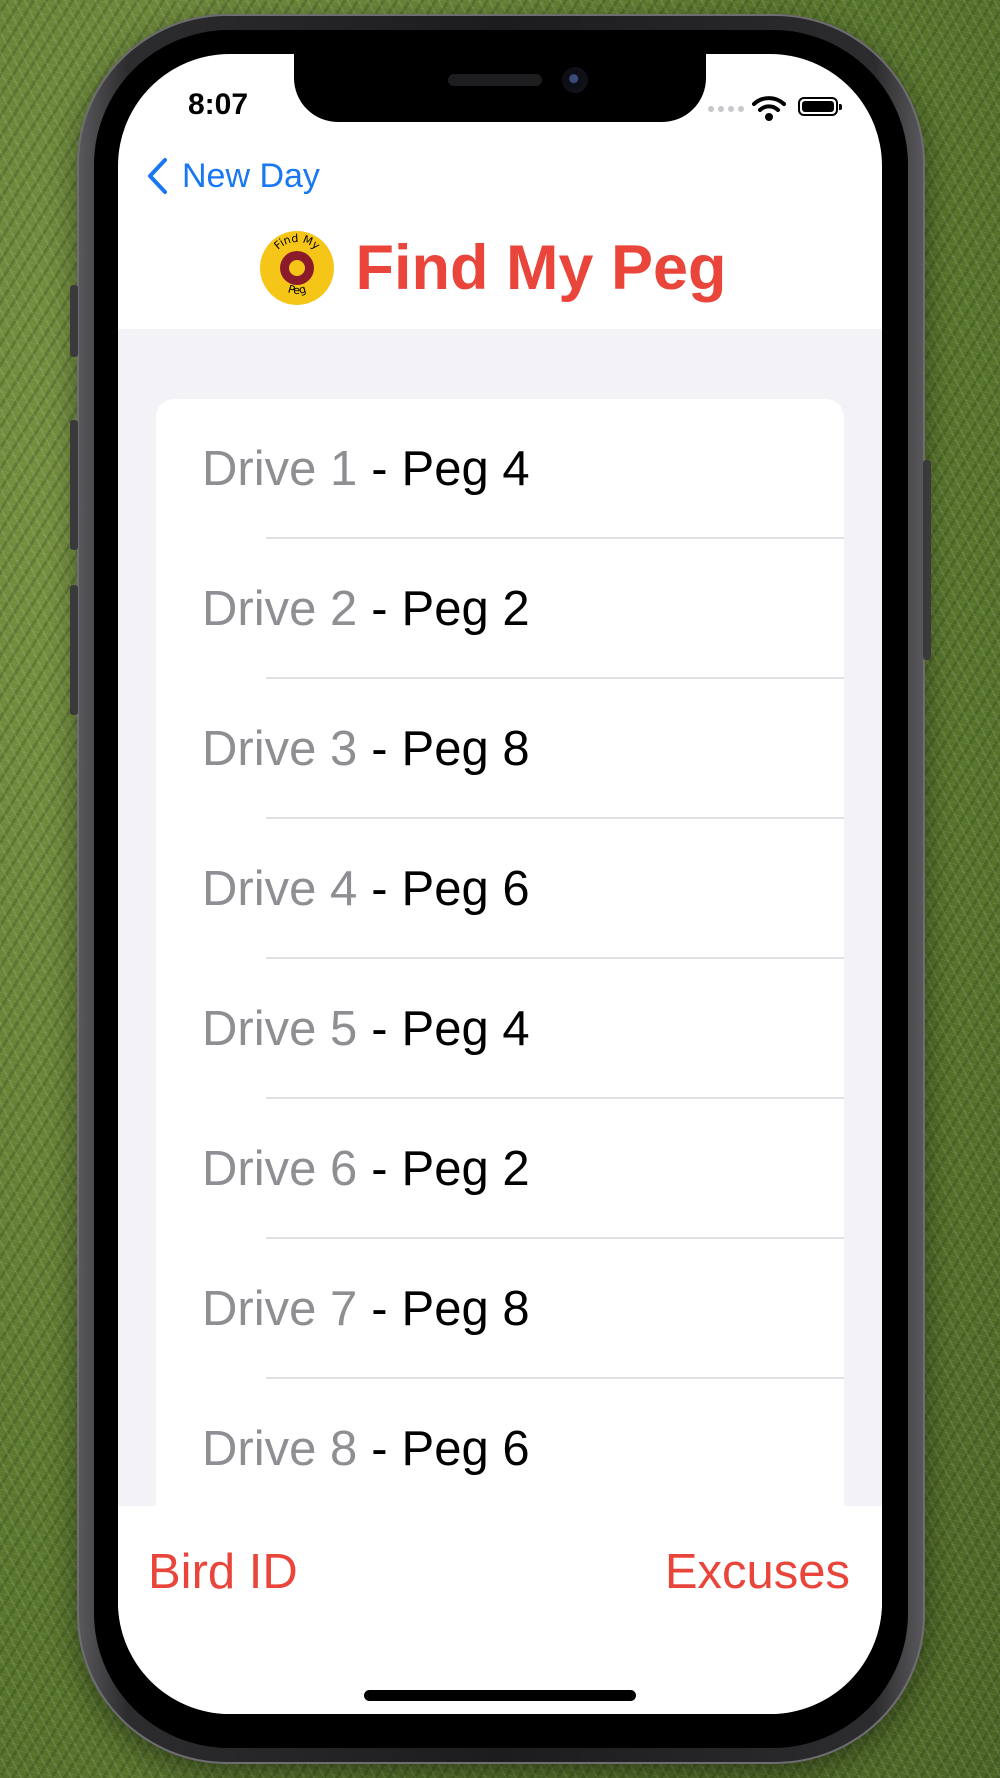 The height and width of the screenshot is (1778, 1000). What do you see at coordinates (280, 1169) in the screenshot?
I see `drive-label: Drive 6` at bounding box center [280, 1169].